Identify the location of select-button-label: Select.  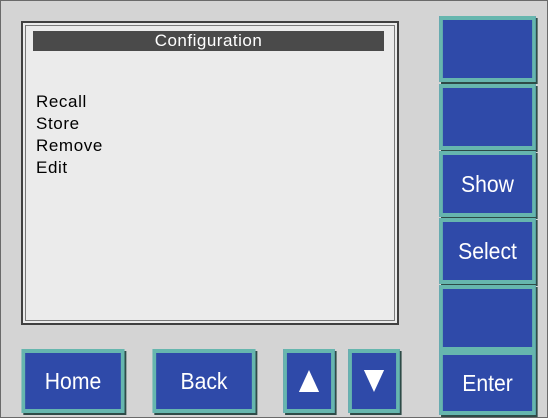
(487, 250).